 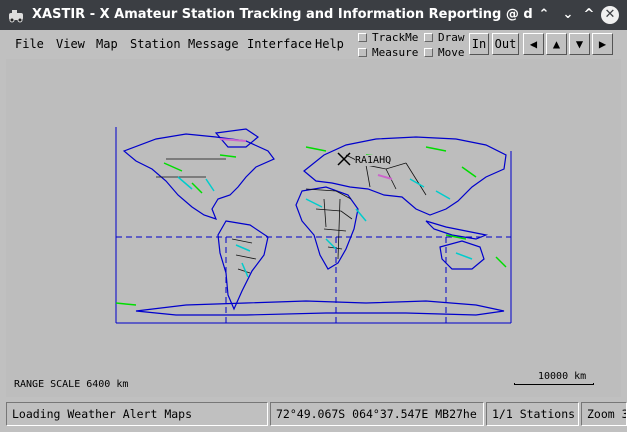 What do you see at coordinates (544, 15) in the screenshot?
I see `minimize-icon: ⌃` at bounding box center [544, 15].